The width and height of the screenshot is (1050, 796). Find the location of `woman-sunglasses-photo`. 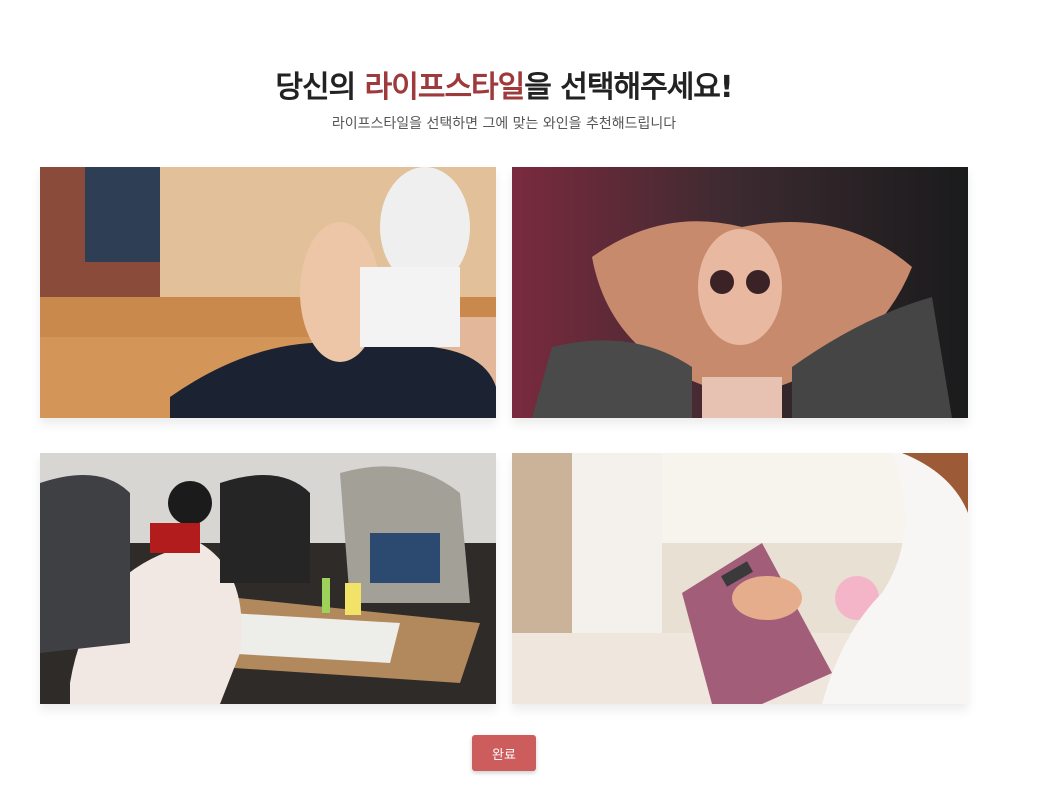

woman-sunglasses-photo is located at coordinates (740, 292).